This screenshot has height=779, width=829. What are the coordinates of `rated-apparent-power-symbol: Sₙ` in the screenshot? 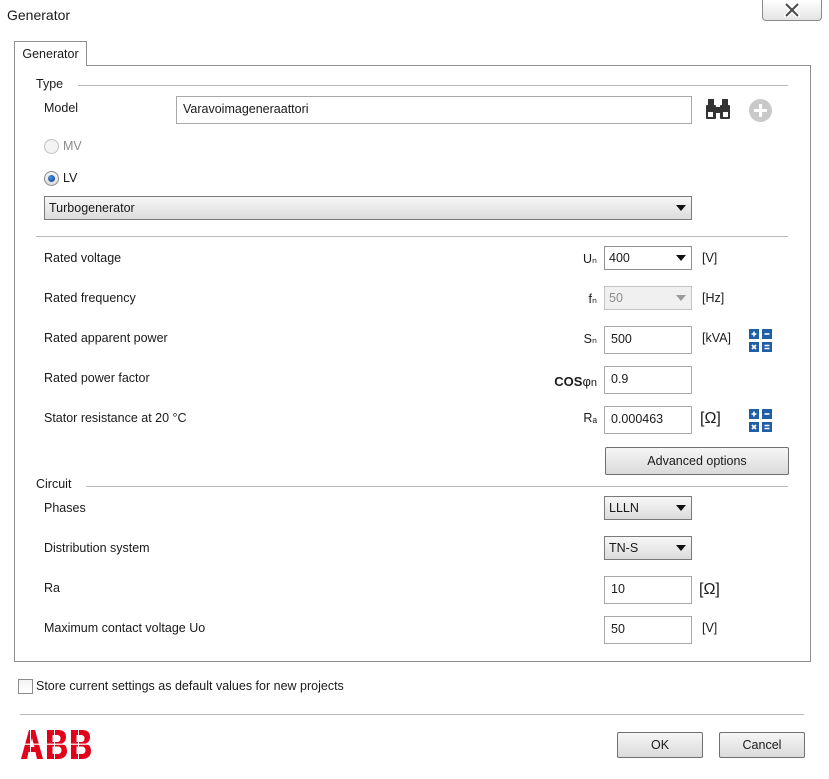 It's located at (590, 339).